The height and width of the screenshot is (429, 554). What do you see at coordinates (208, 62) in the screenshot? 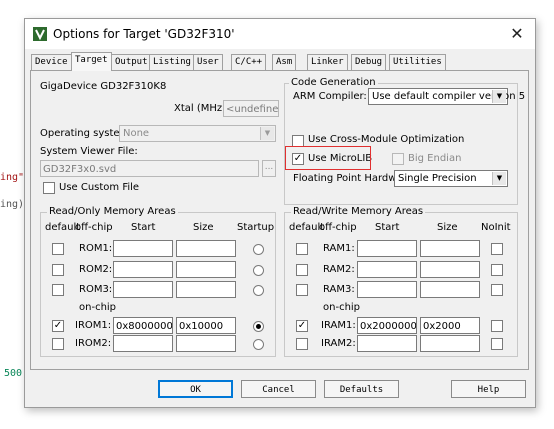
I see `tab-user: User` at bounding box center [208, 62].